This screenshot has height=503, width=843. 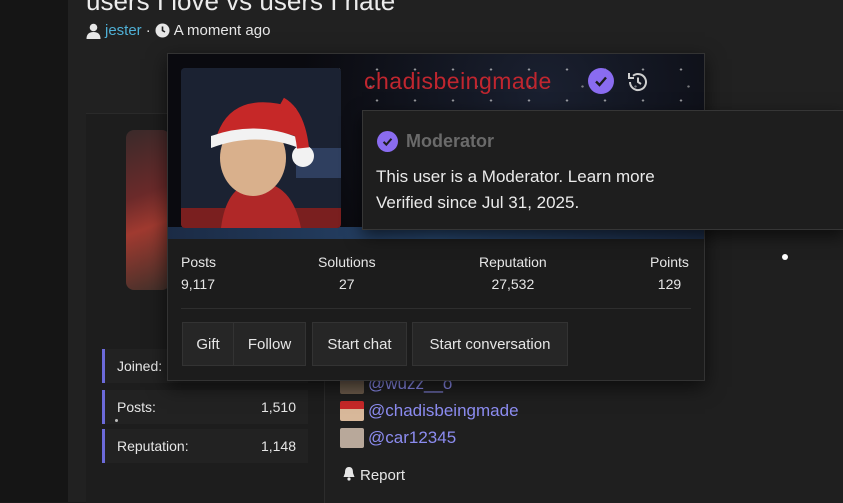 I want to click on tooltip-line: Verified since Jul 31, 2025., so click(x=478, y=202).